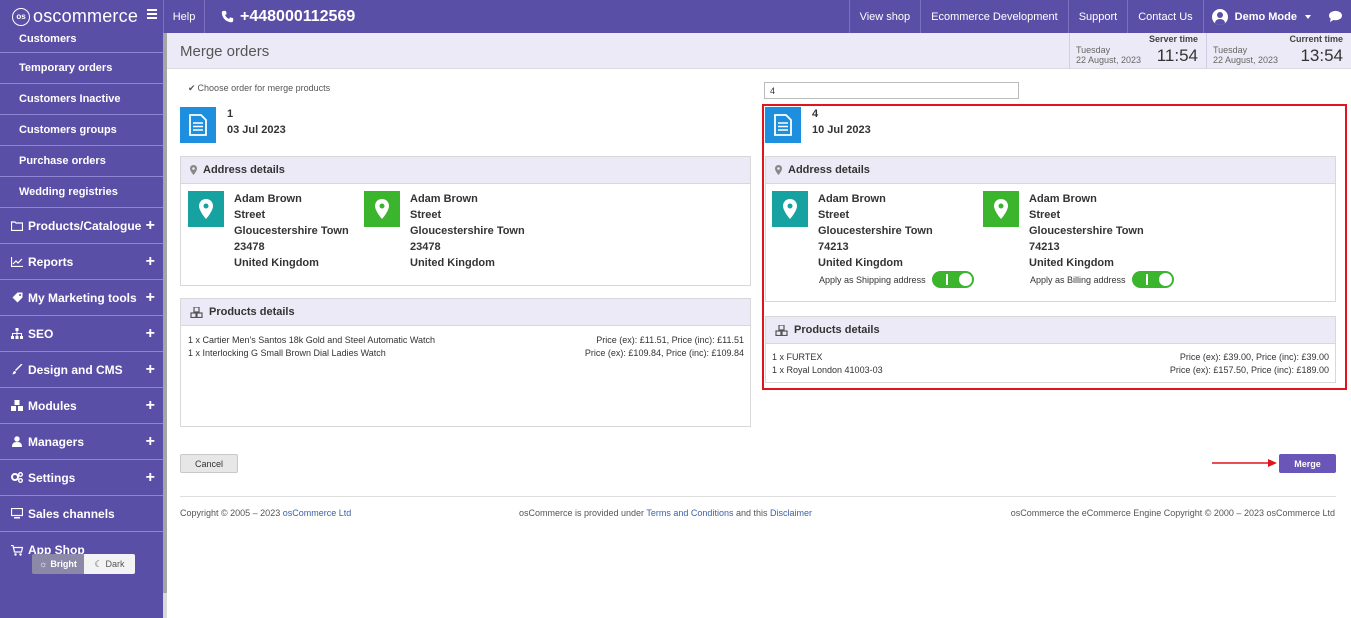  Describe the element at coordinates (875, 231) in the screenshot. I see `address-line: Gloucestershire Town` at that location.